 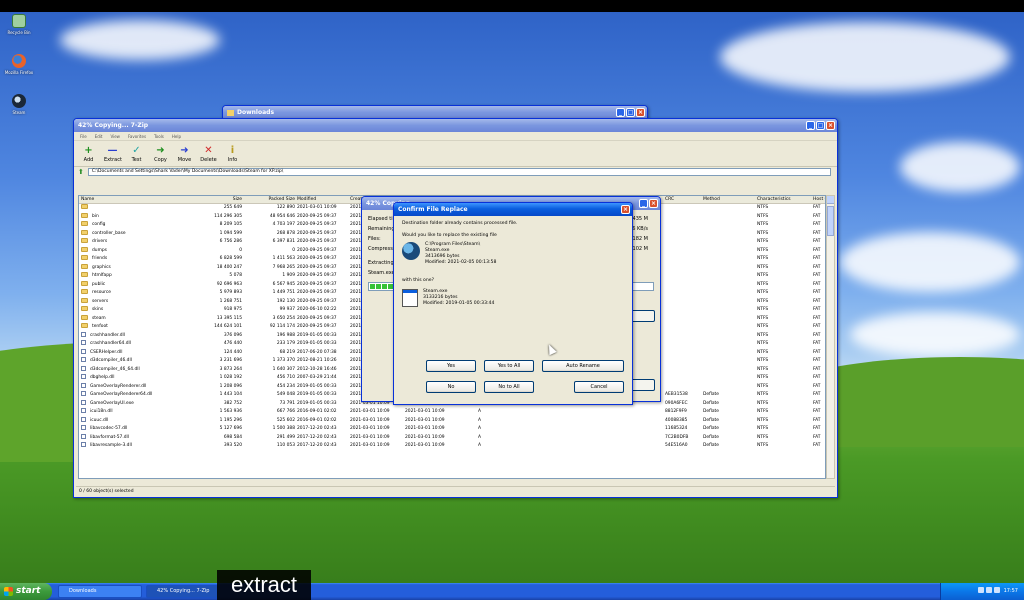 What do you see at coordinates (285, 233) in the screenshot?
I see `table-cell: 268 878` at bounding box center [285, 233].